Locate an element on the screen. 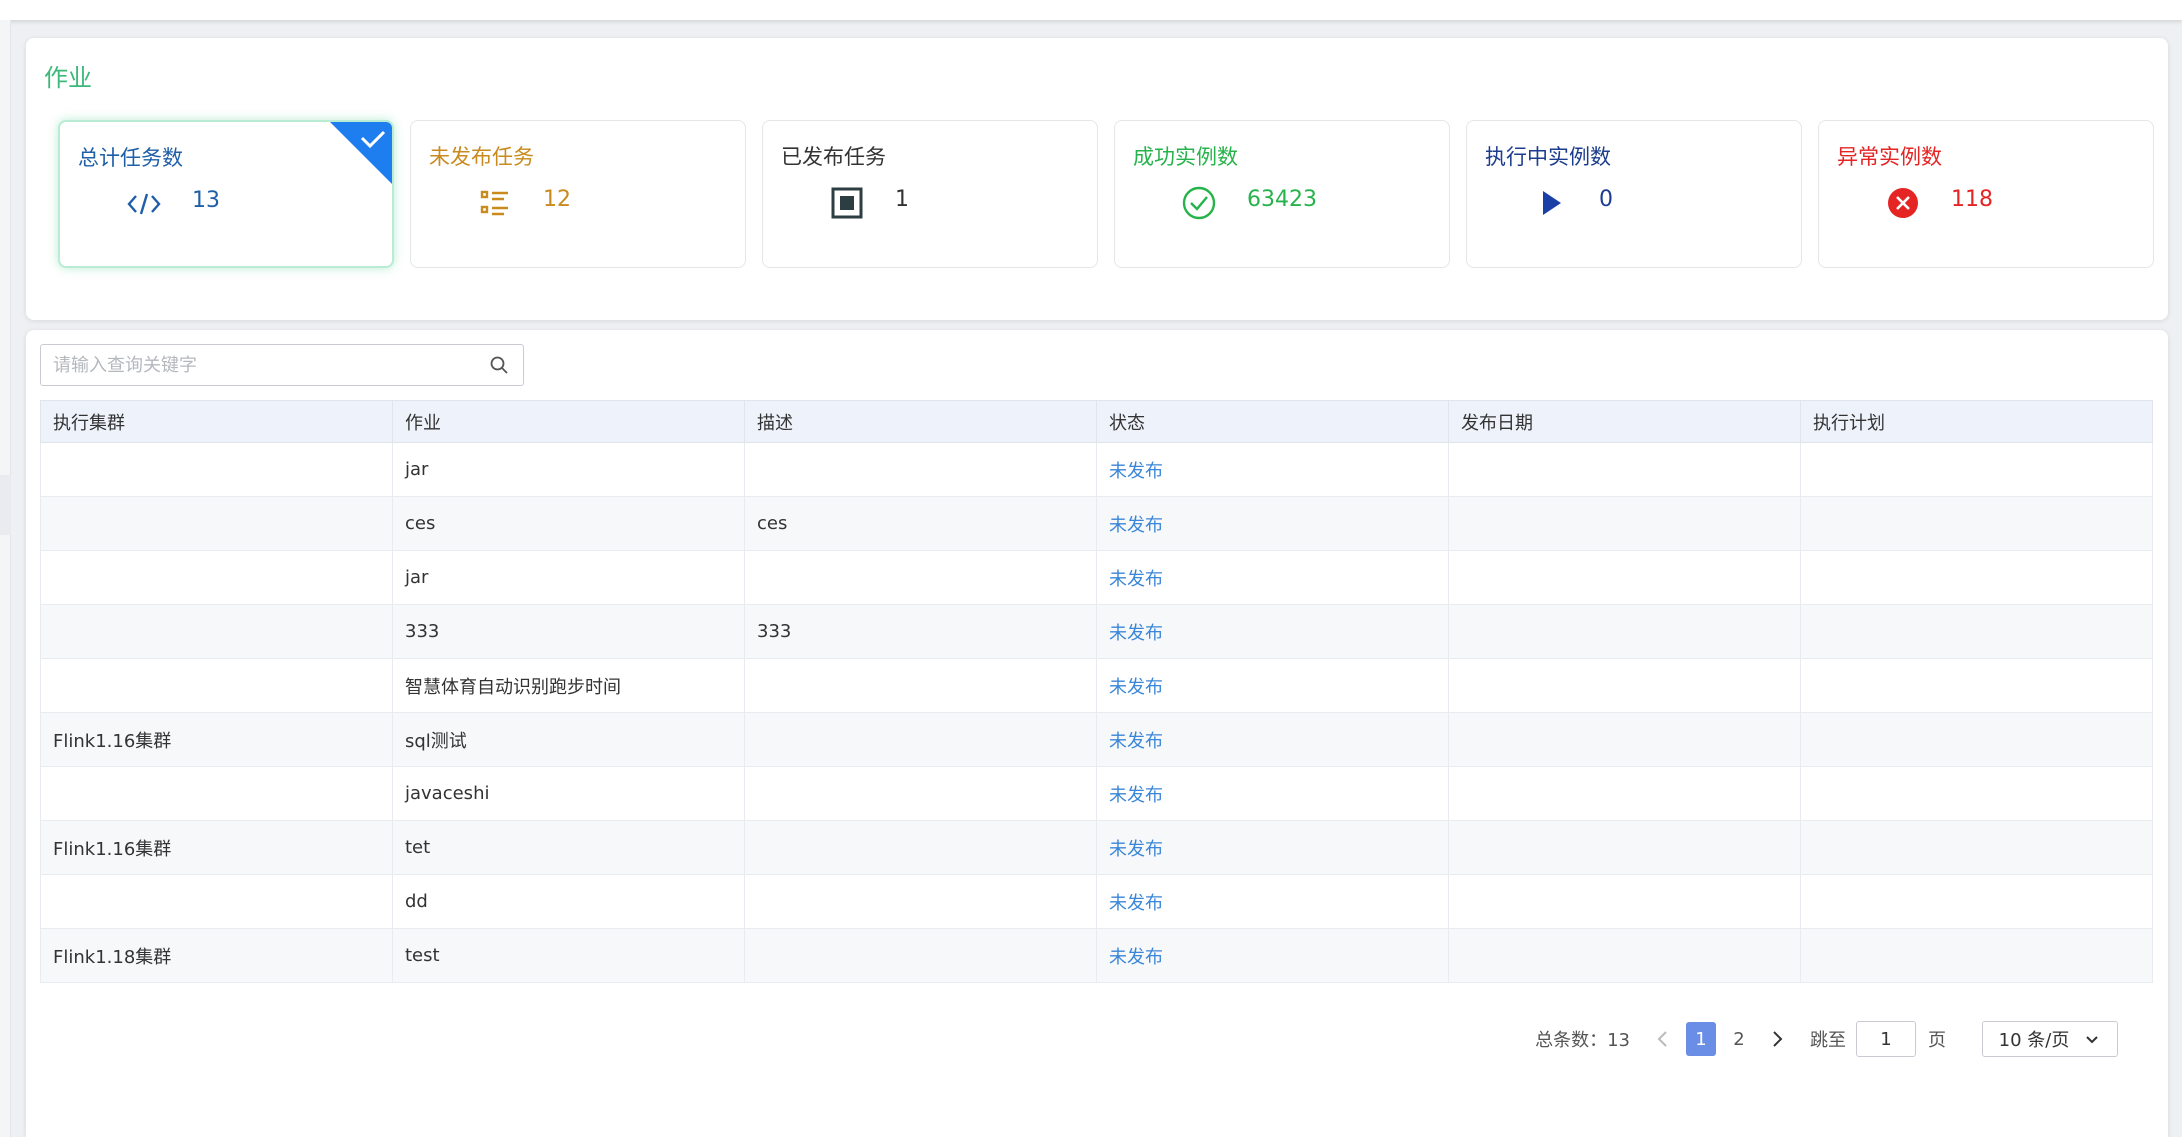 This screenshot has width=2182, height=1137. card-error-instances: 异常实例数 118 is located at coordinates (1986, 194).